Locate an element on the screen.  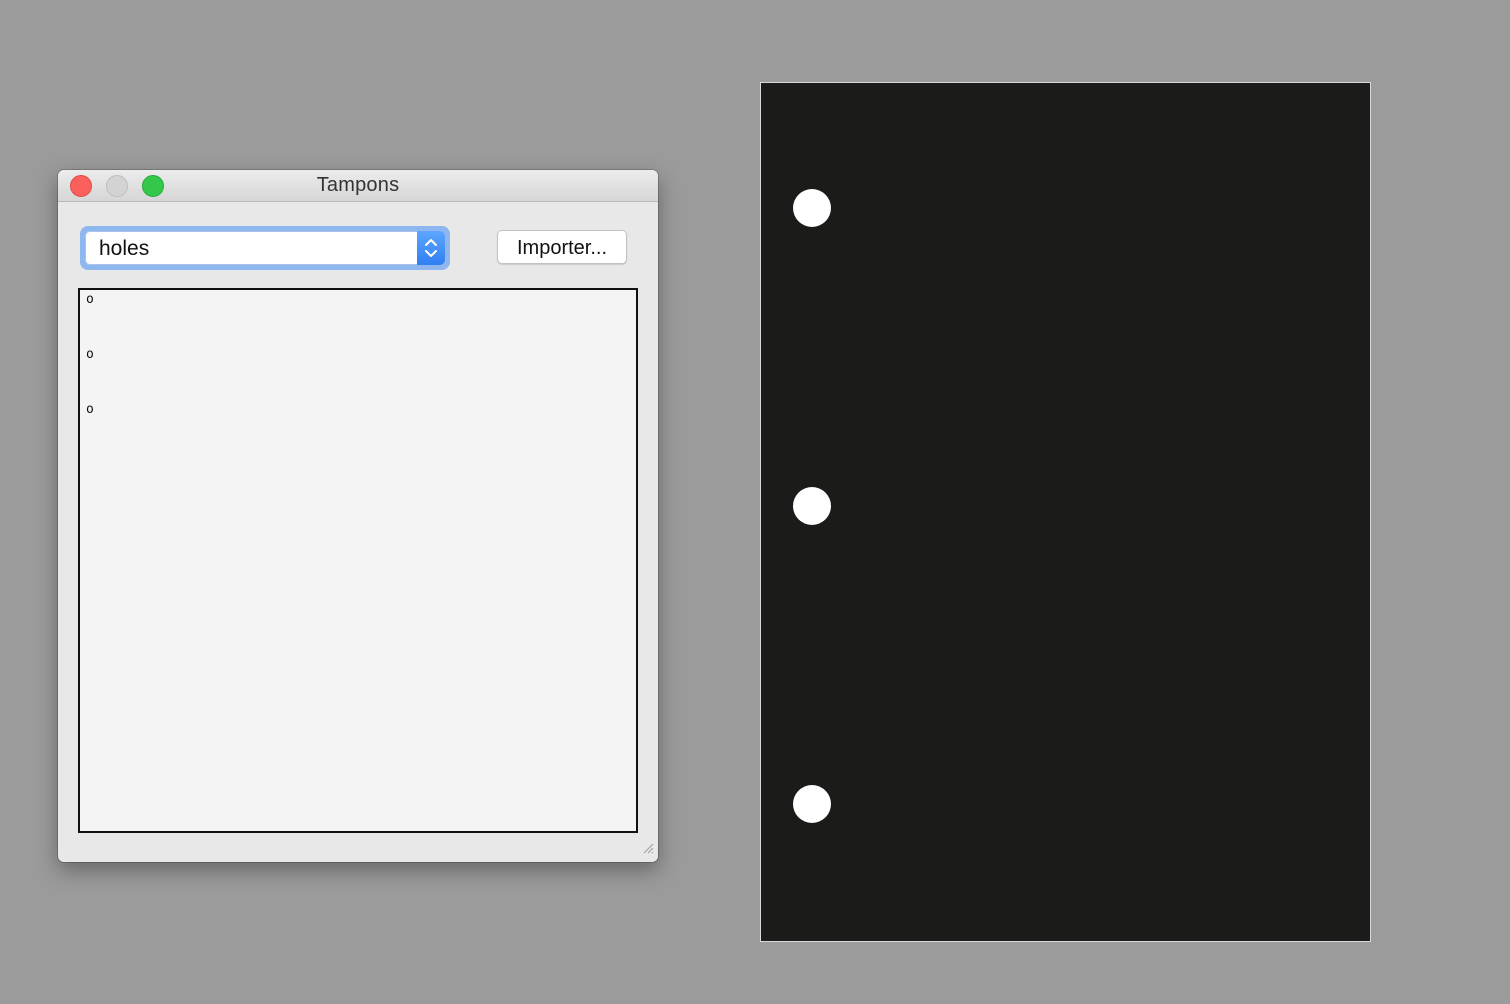
stamp-select-value: holes is located at coordinates (124, 248).